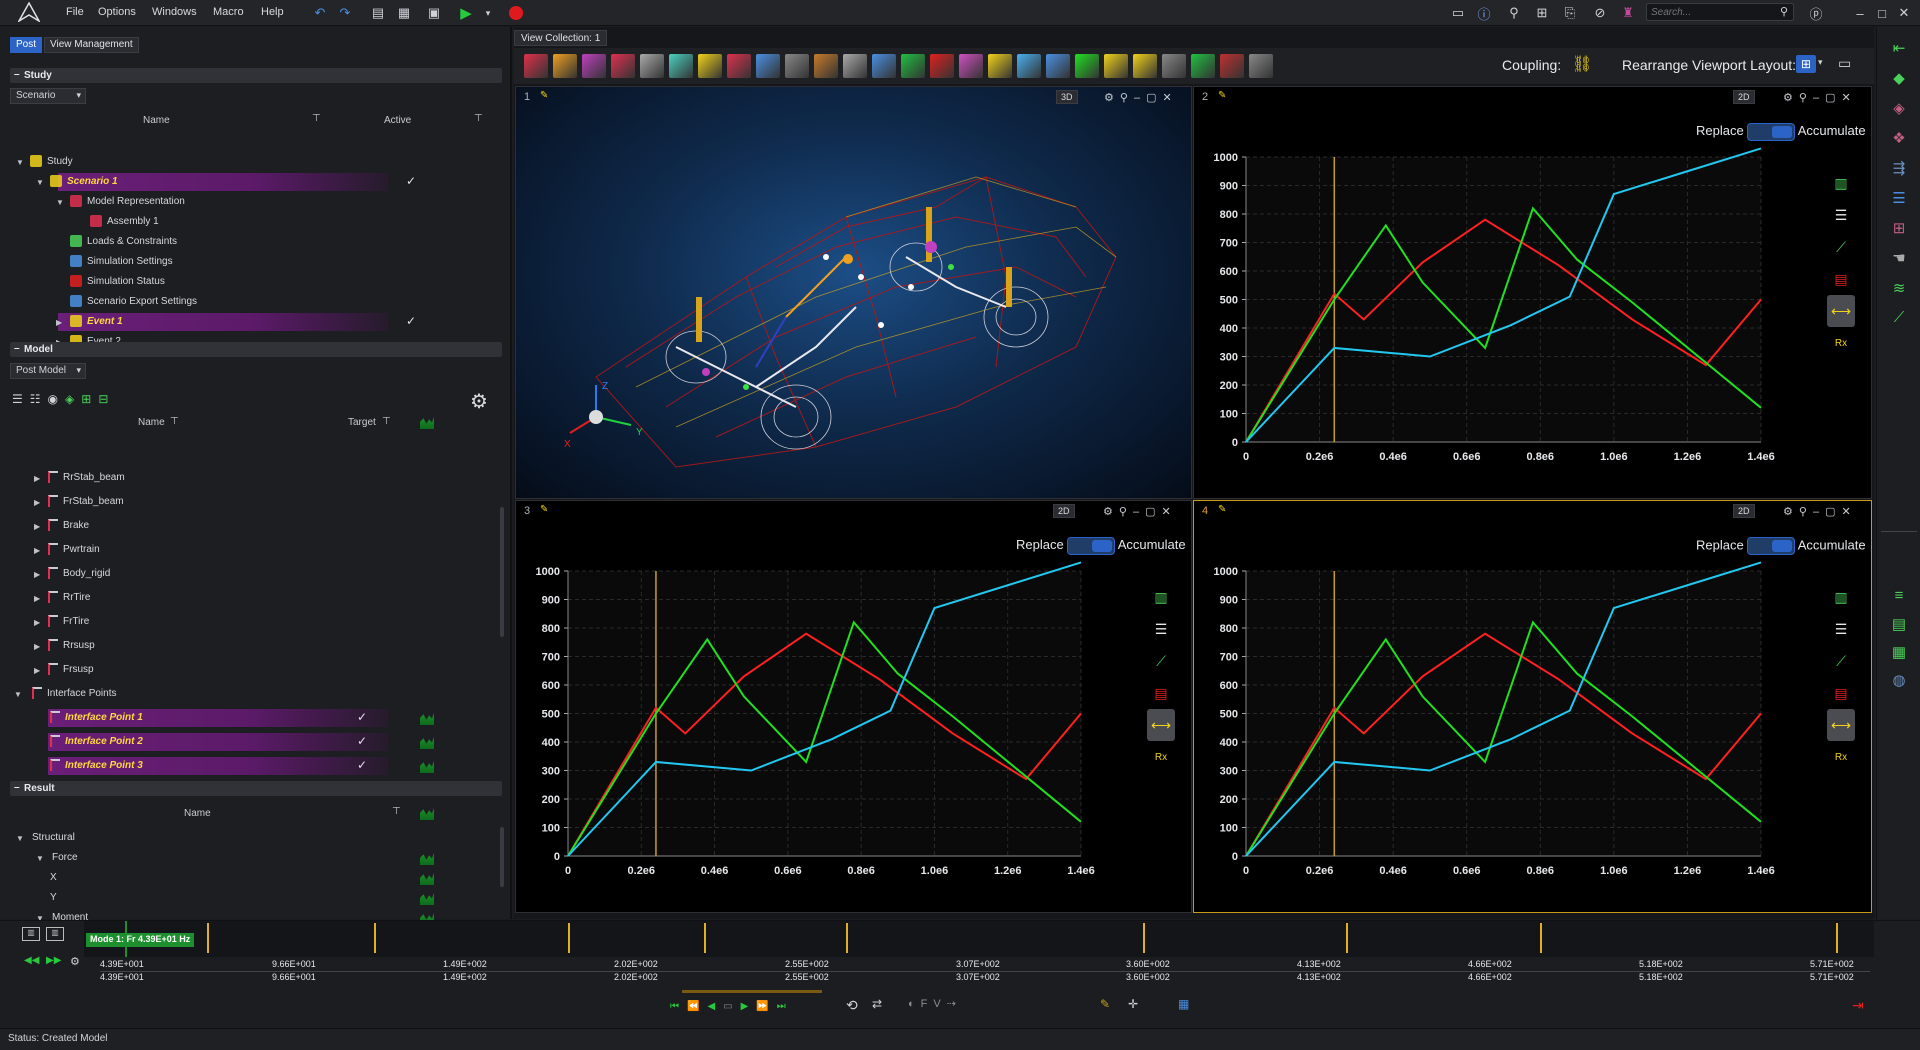 This screenshot has width=1920, height=1050. Describe the element at coordinates (913, 66) in the screenshot. I see `measure-icon` at that location.